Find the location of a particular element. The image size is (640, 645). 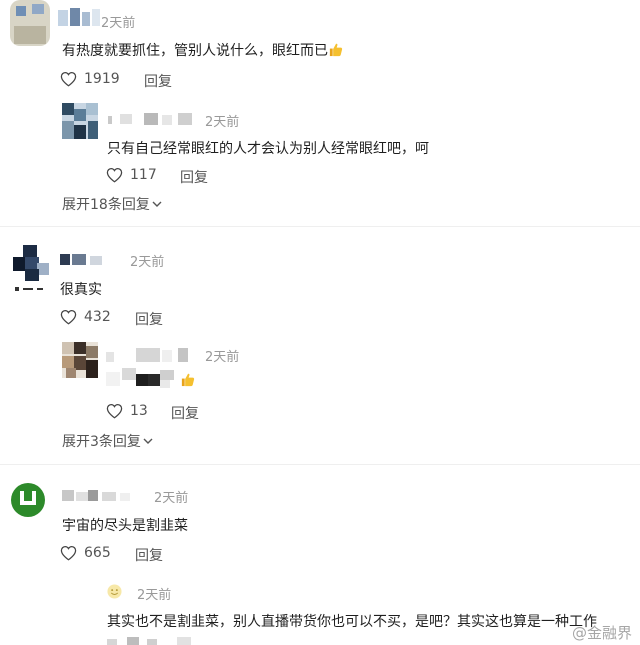

comment-text: 有热度就要抓住，管别人说什么，眼红而已 is located at coordinates (202, 50).